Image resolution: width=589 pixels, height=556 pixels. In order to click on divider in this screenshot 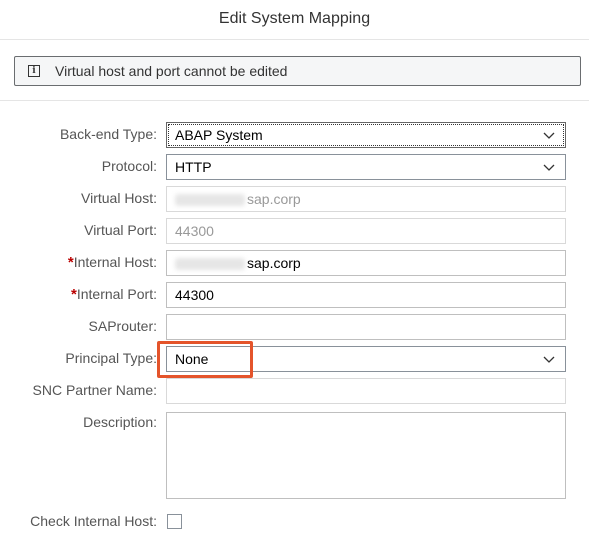, I will do `click(294, 100)`.